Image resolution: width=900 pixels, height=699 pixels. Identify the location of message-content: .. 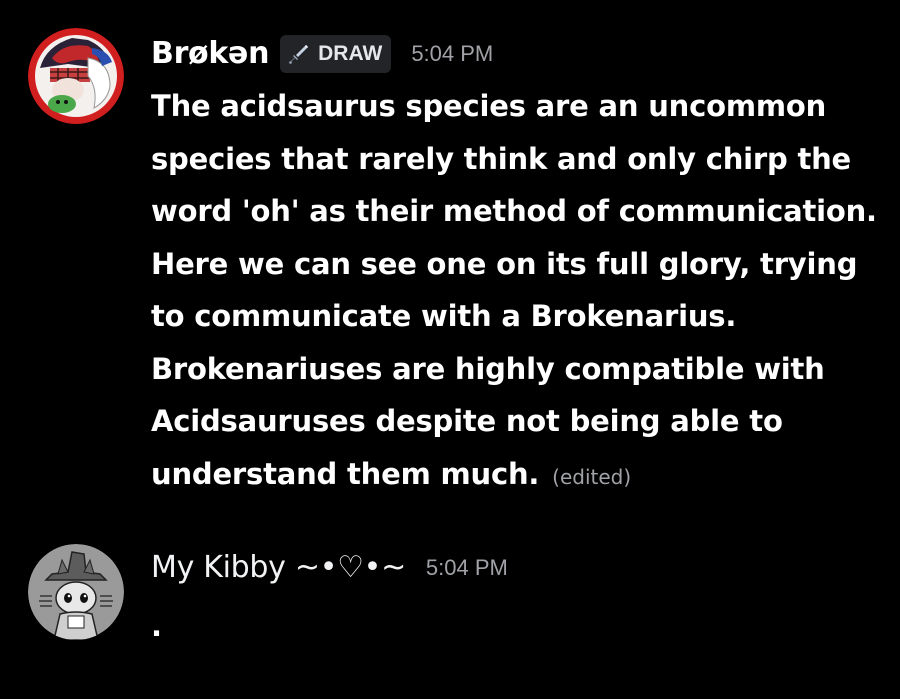
(156, 626).